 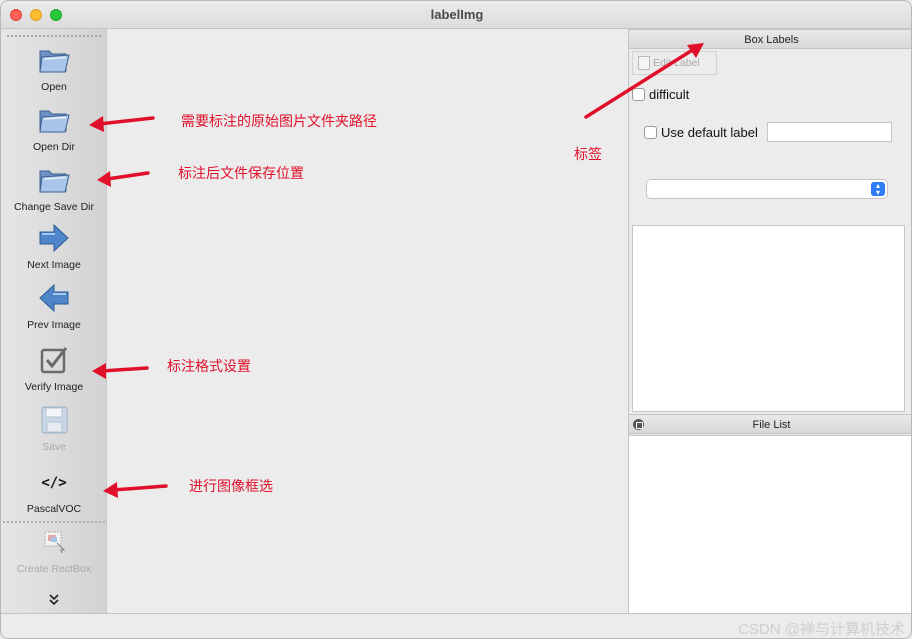 What do you see at coordinates (54, 447) in the screenshot?
I see `save-button-label: Save` at bounding box center [54, 447].